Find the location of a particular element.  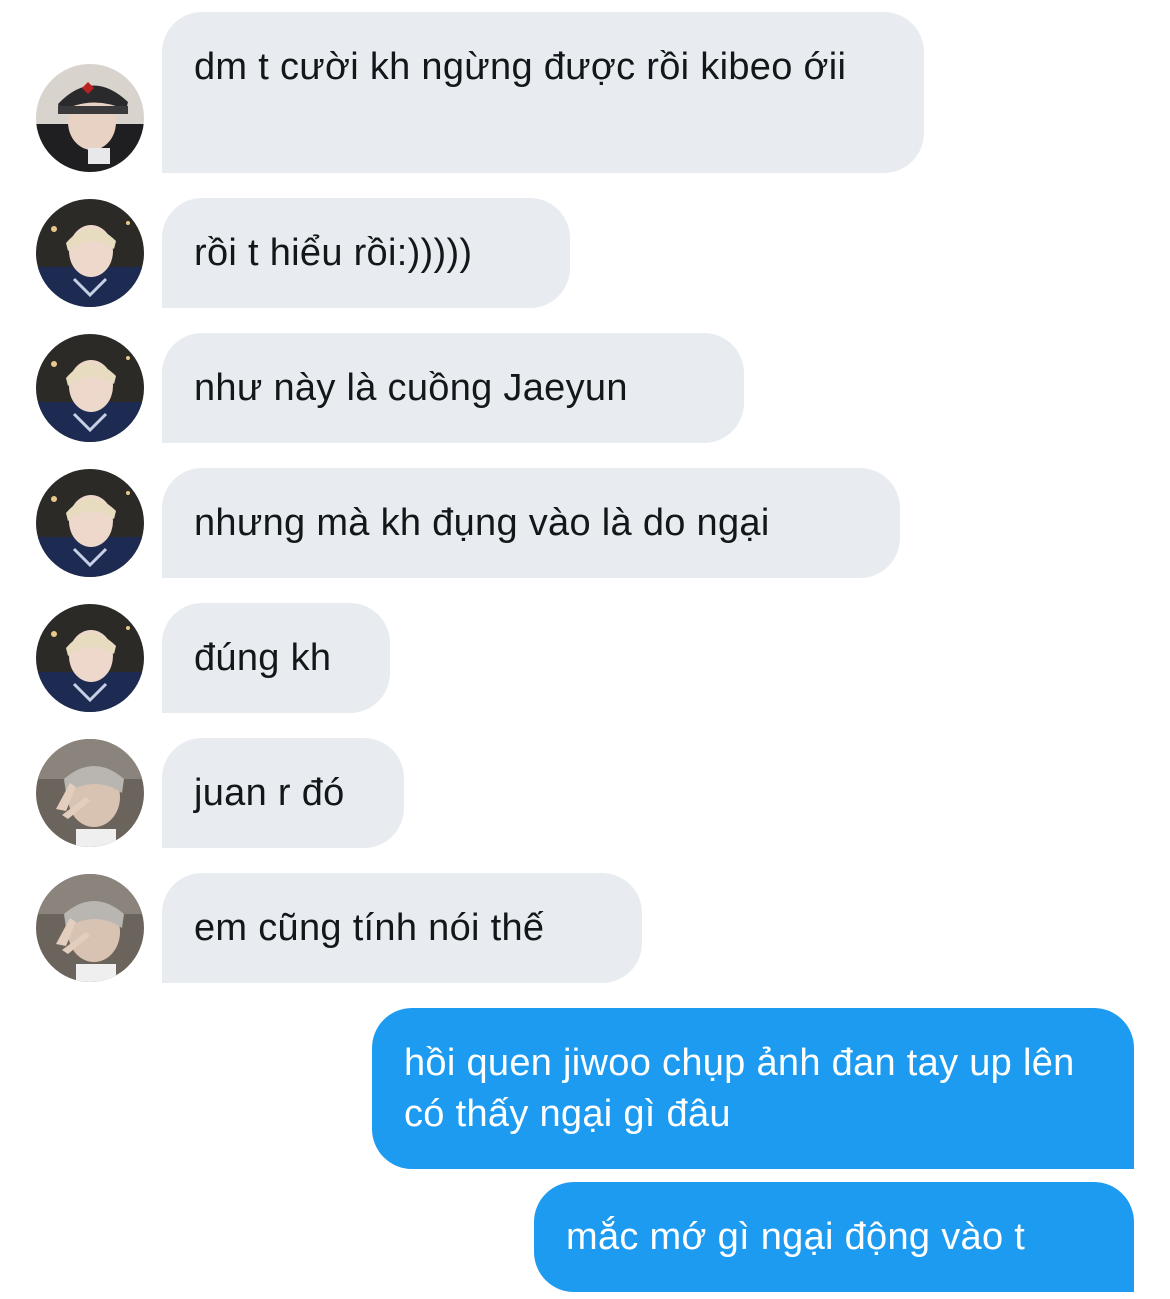

message-bubble: nhưng mà kh đụng vào là do ngại is located at coordinates (531, 523).